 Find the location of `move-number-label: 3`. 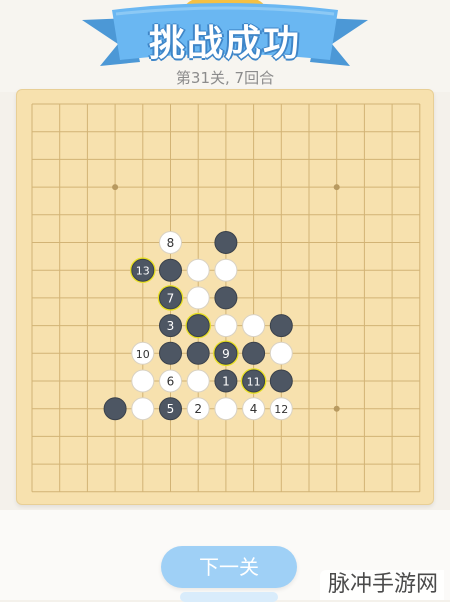

move-number-label: 3 is located at coordinates (171, 326).